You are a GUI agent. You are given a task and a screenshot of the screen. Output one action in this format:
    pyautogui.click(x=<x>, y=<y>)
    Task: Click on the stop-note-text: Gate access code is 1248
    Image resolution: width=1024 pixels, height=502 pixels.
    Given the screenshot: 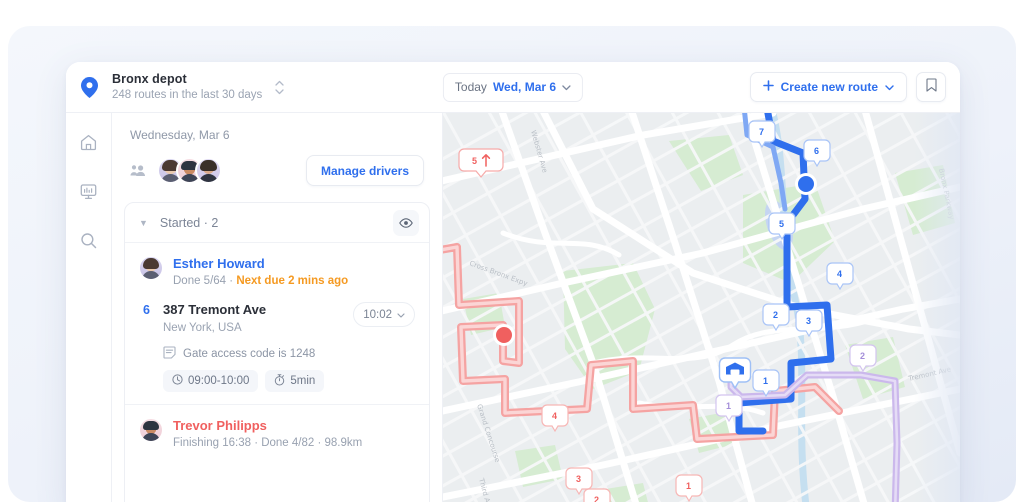 What is the action you would take?
    pyautogui.click(x=249, y=354)
    